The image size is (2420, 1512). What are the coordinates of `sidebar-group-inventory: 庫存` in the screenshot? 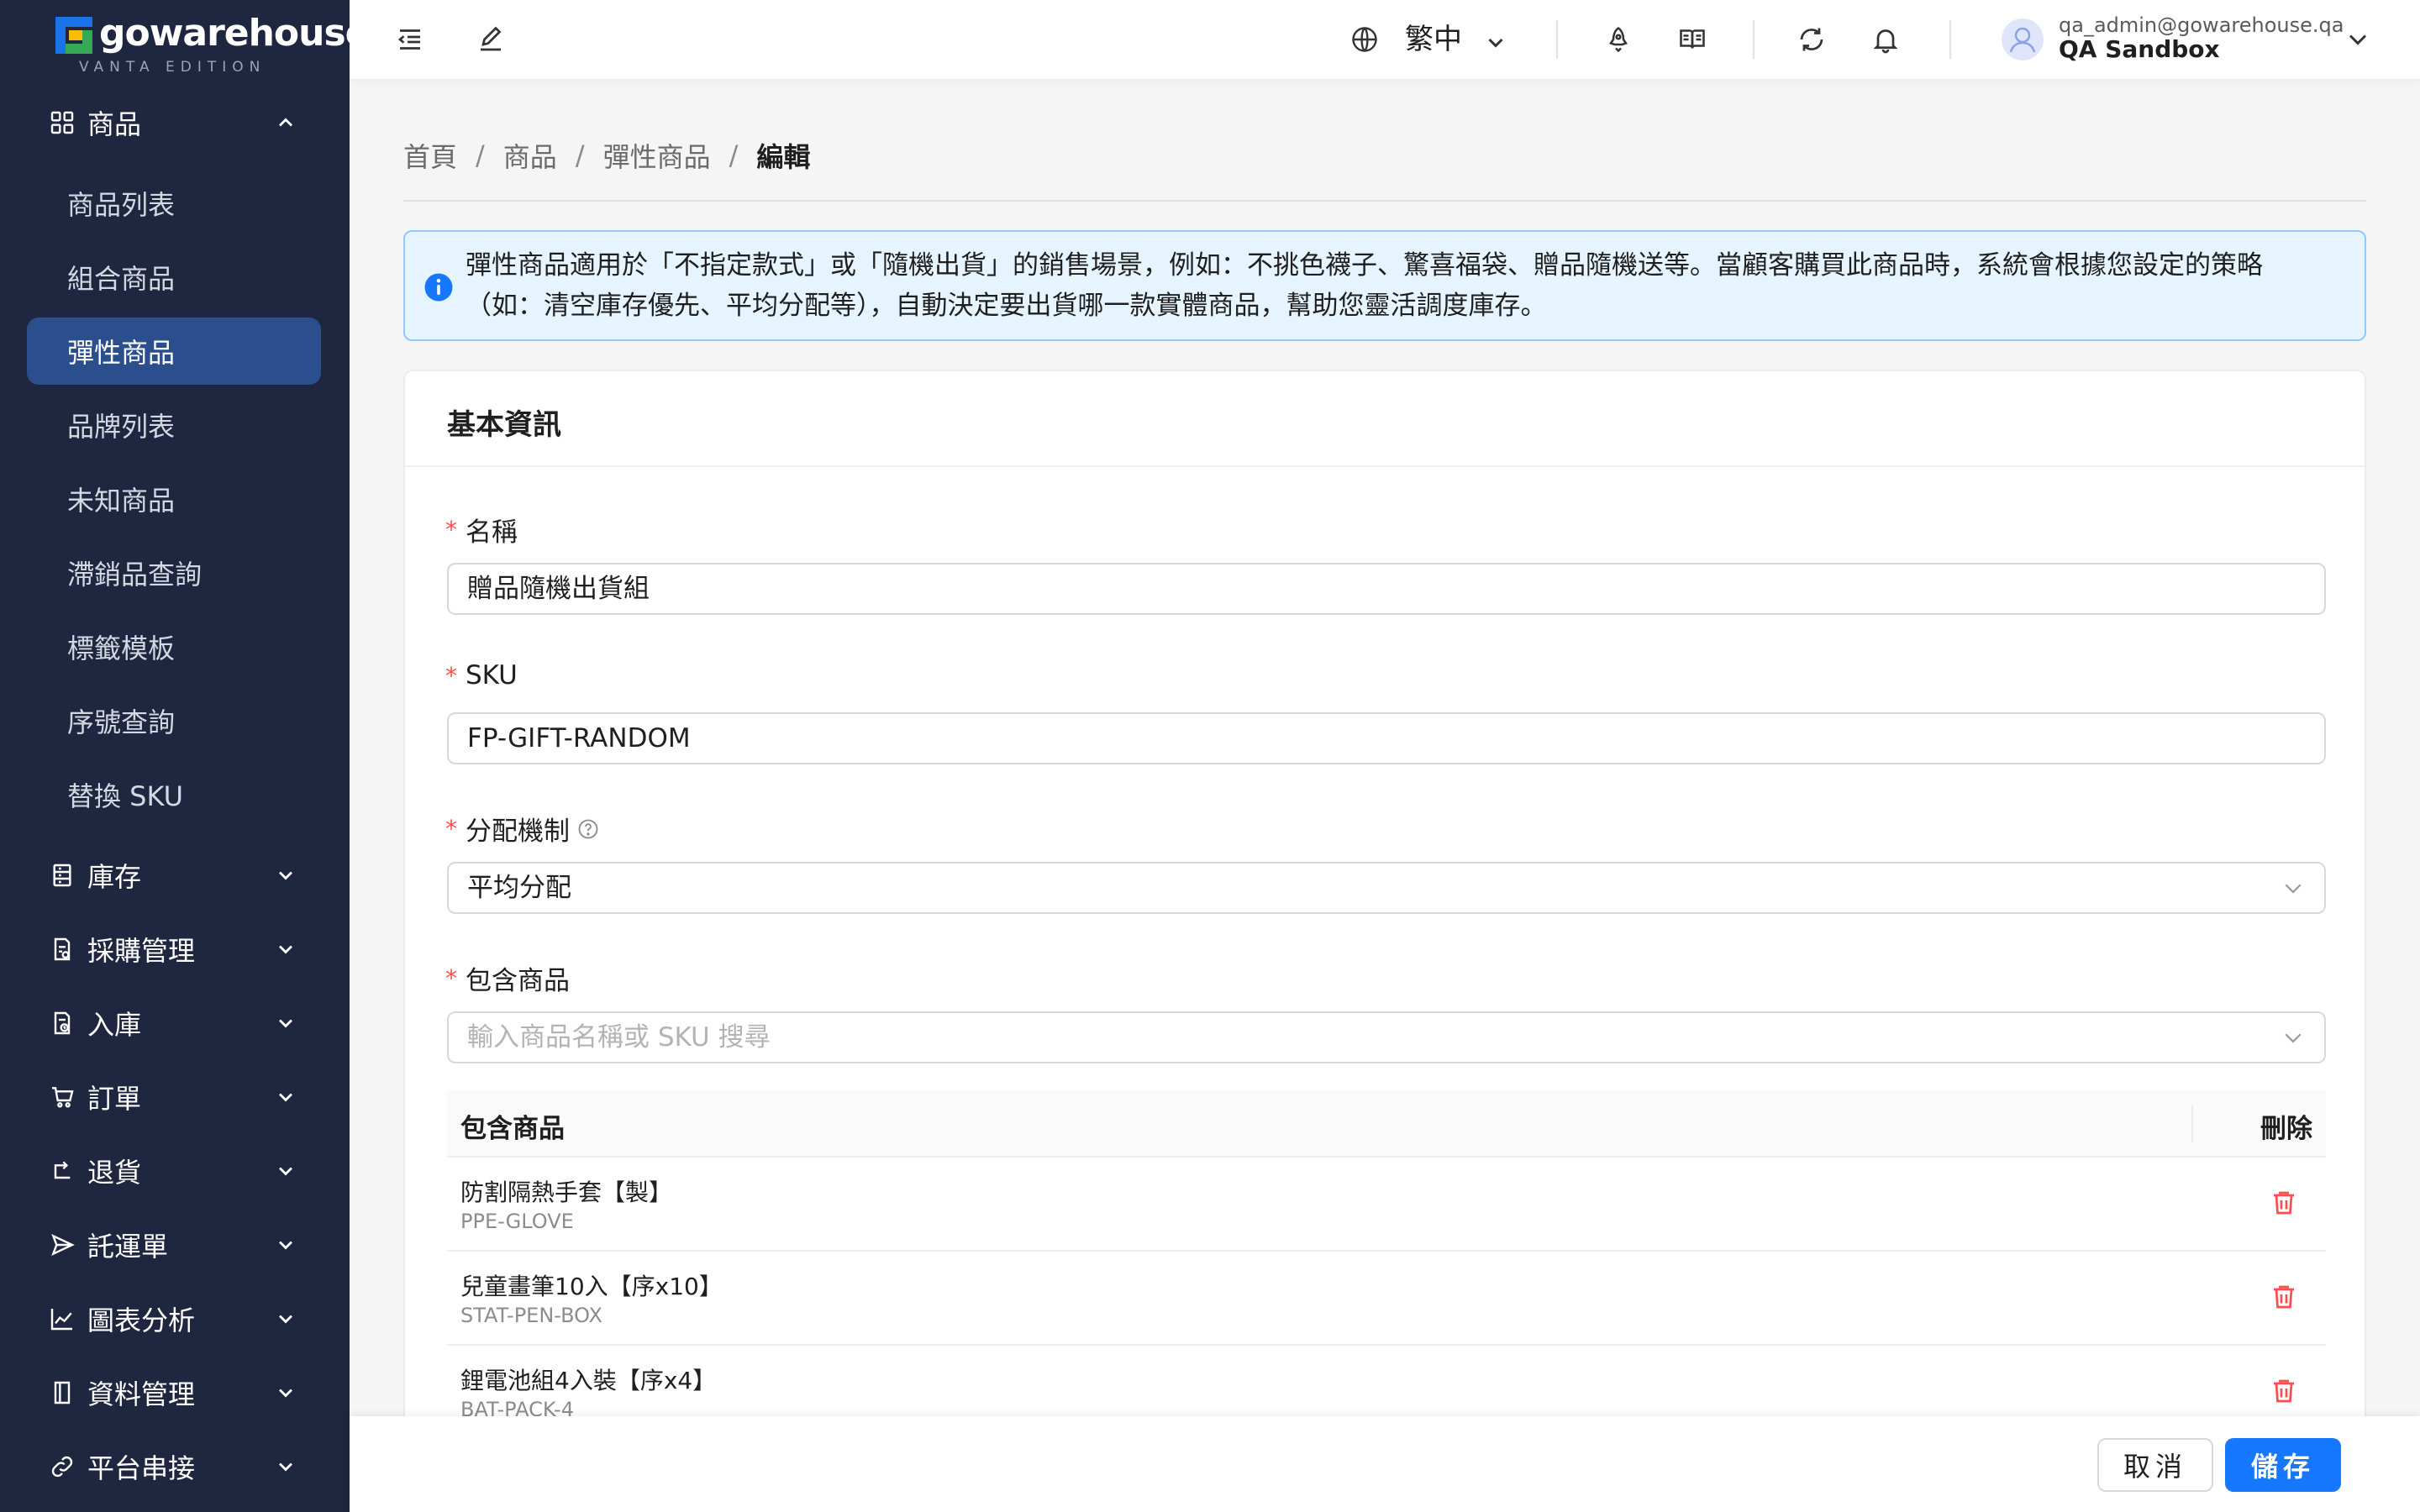 It's located at (175, 875).